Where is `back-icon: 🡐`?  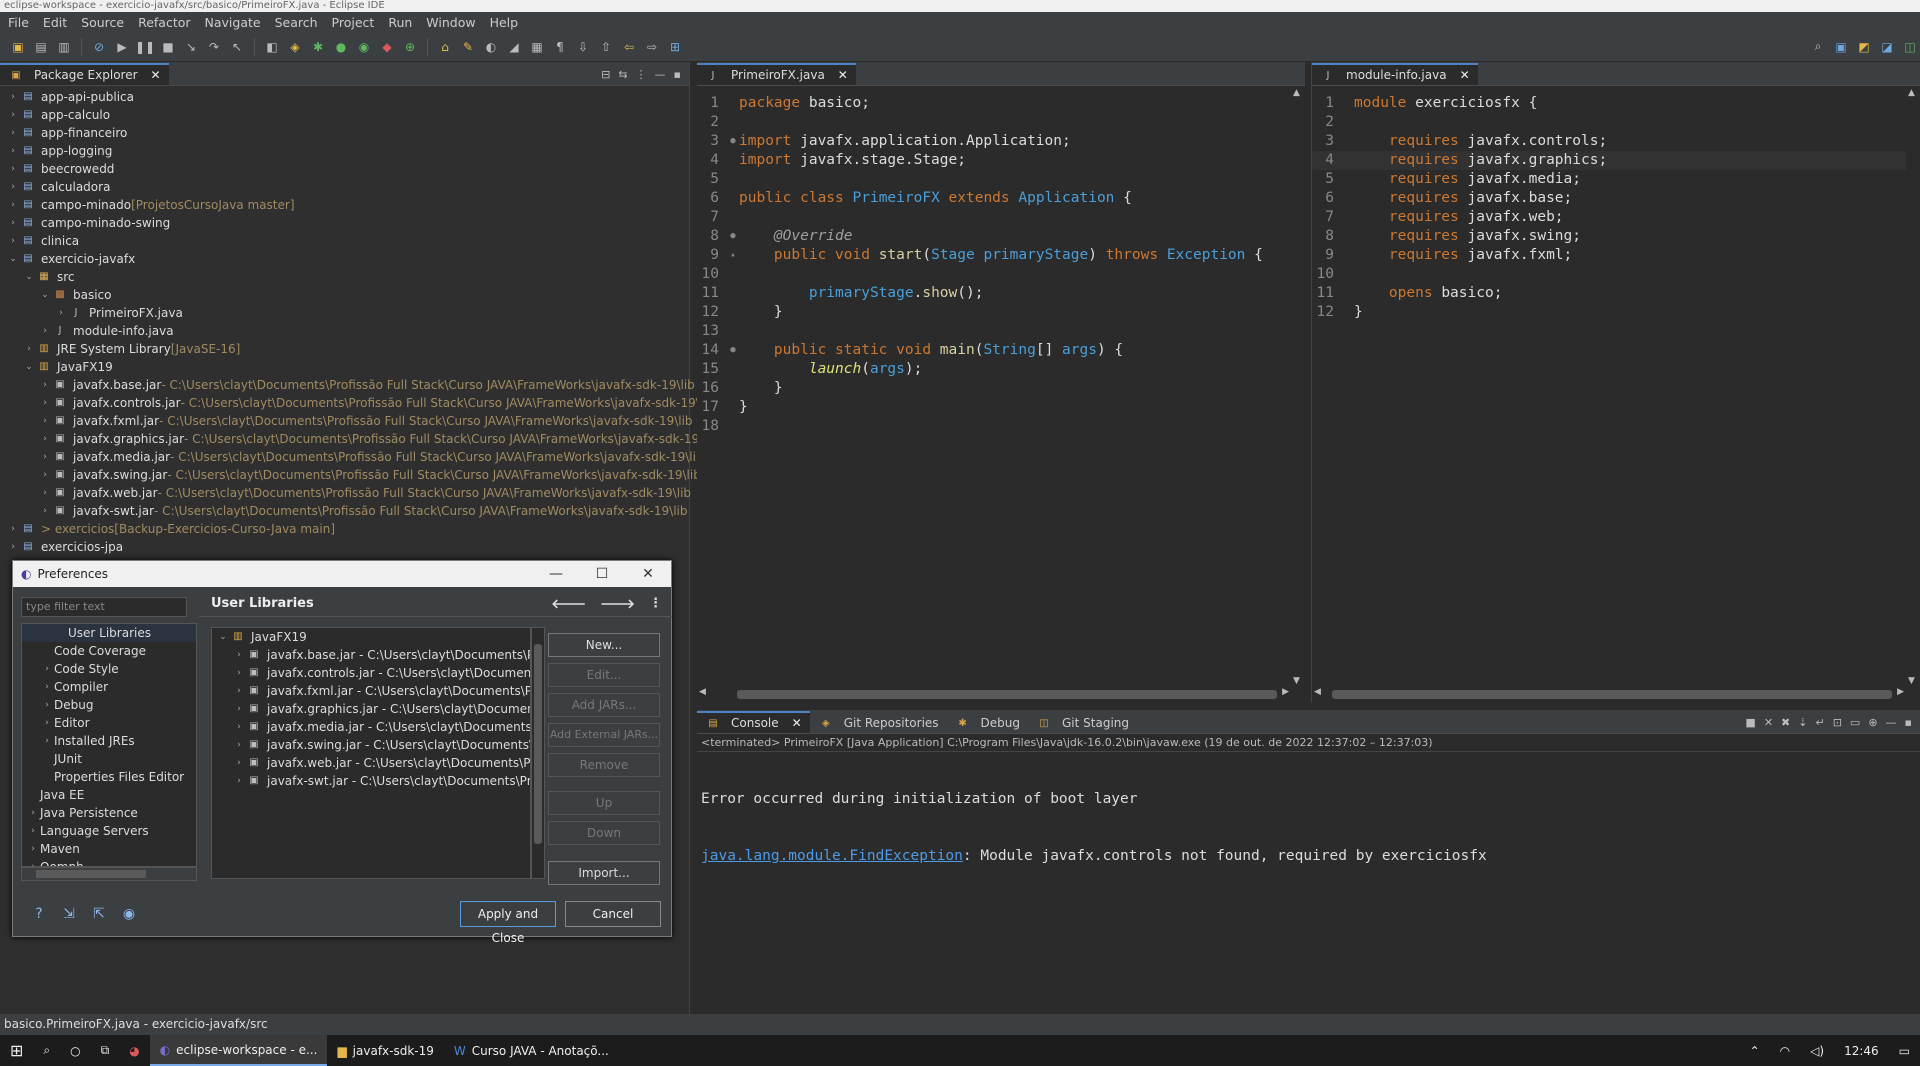
back-icon: 🡐 is located at coordinates (568, 604).